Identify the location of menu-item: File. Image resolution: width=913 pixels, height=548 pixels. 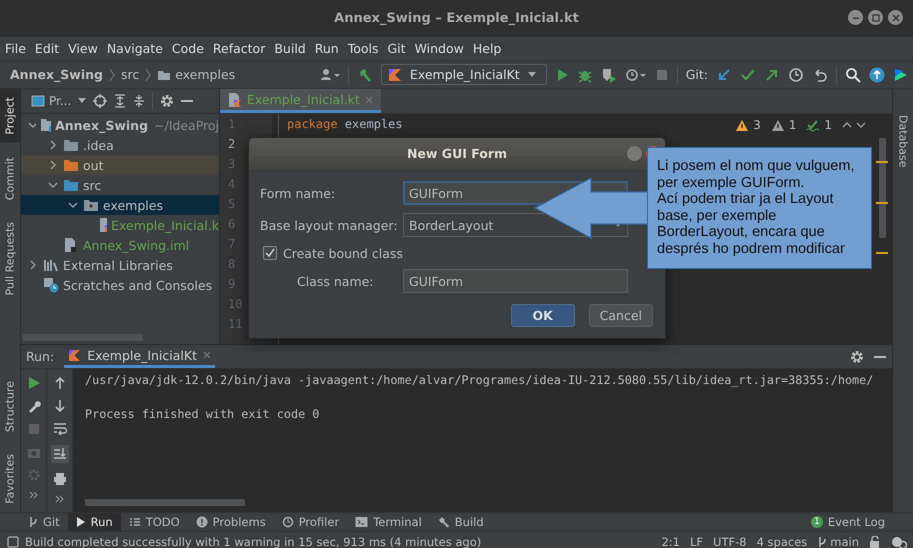
(15, 48).